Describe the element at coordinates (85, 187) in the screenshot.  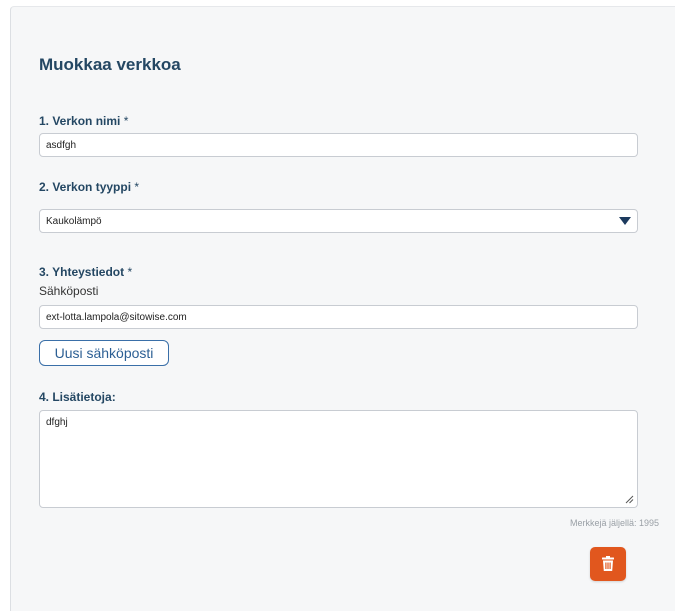
I see `network-type-label-text: 2. Verkon tyyppi` at that location.